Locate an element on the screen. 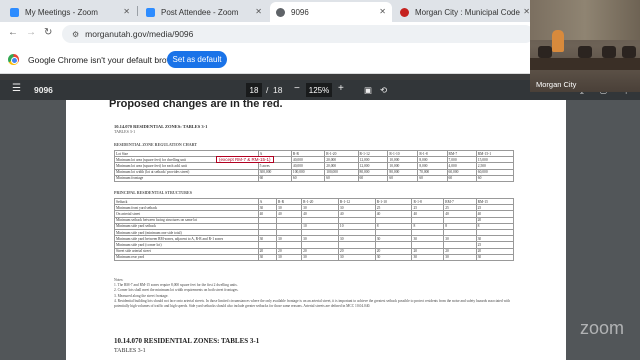  rotate-icon: ⟲ is located at coordinates (383, 90).